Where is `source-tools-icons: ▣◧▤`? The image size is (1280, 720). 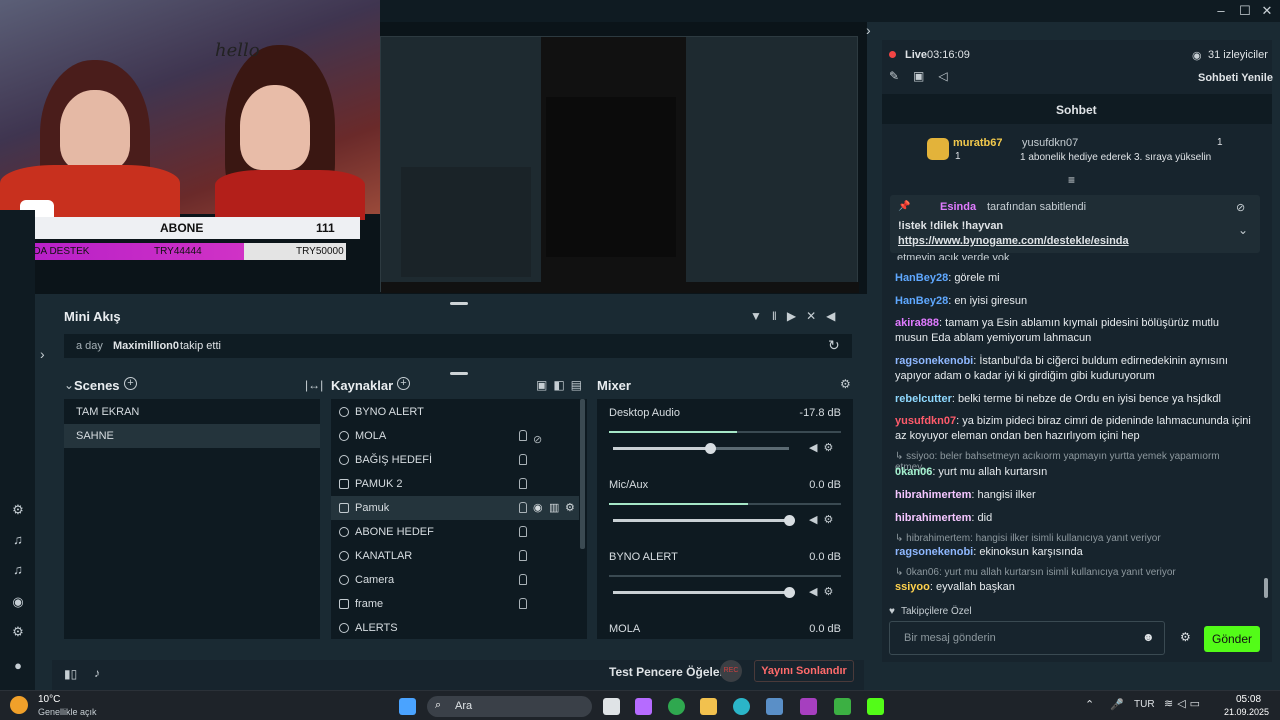
source-tools-icons: ▣◧▤ is located at coordinates (562, 385).